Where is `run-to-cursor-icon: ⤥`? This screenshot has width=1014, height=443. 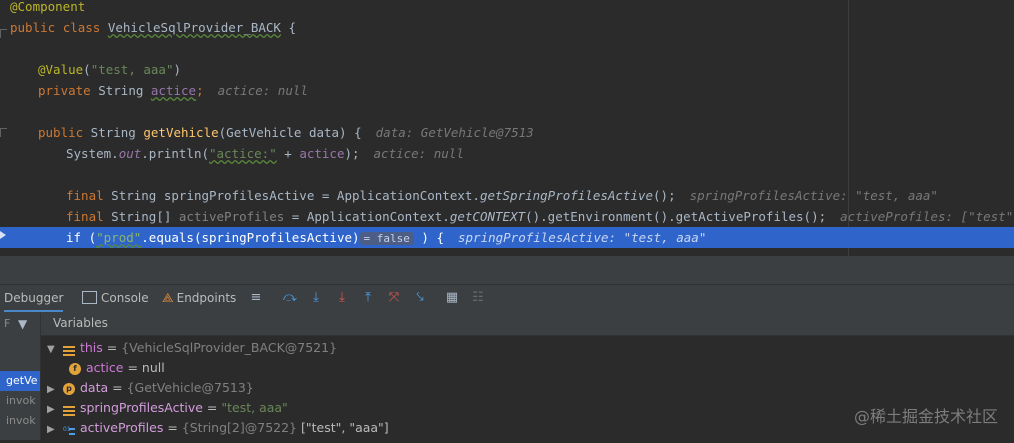
run-to-cursor-icon: ⤥ is located at coordinates (420, 298).